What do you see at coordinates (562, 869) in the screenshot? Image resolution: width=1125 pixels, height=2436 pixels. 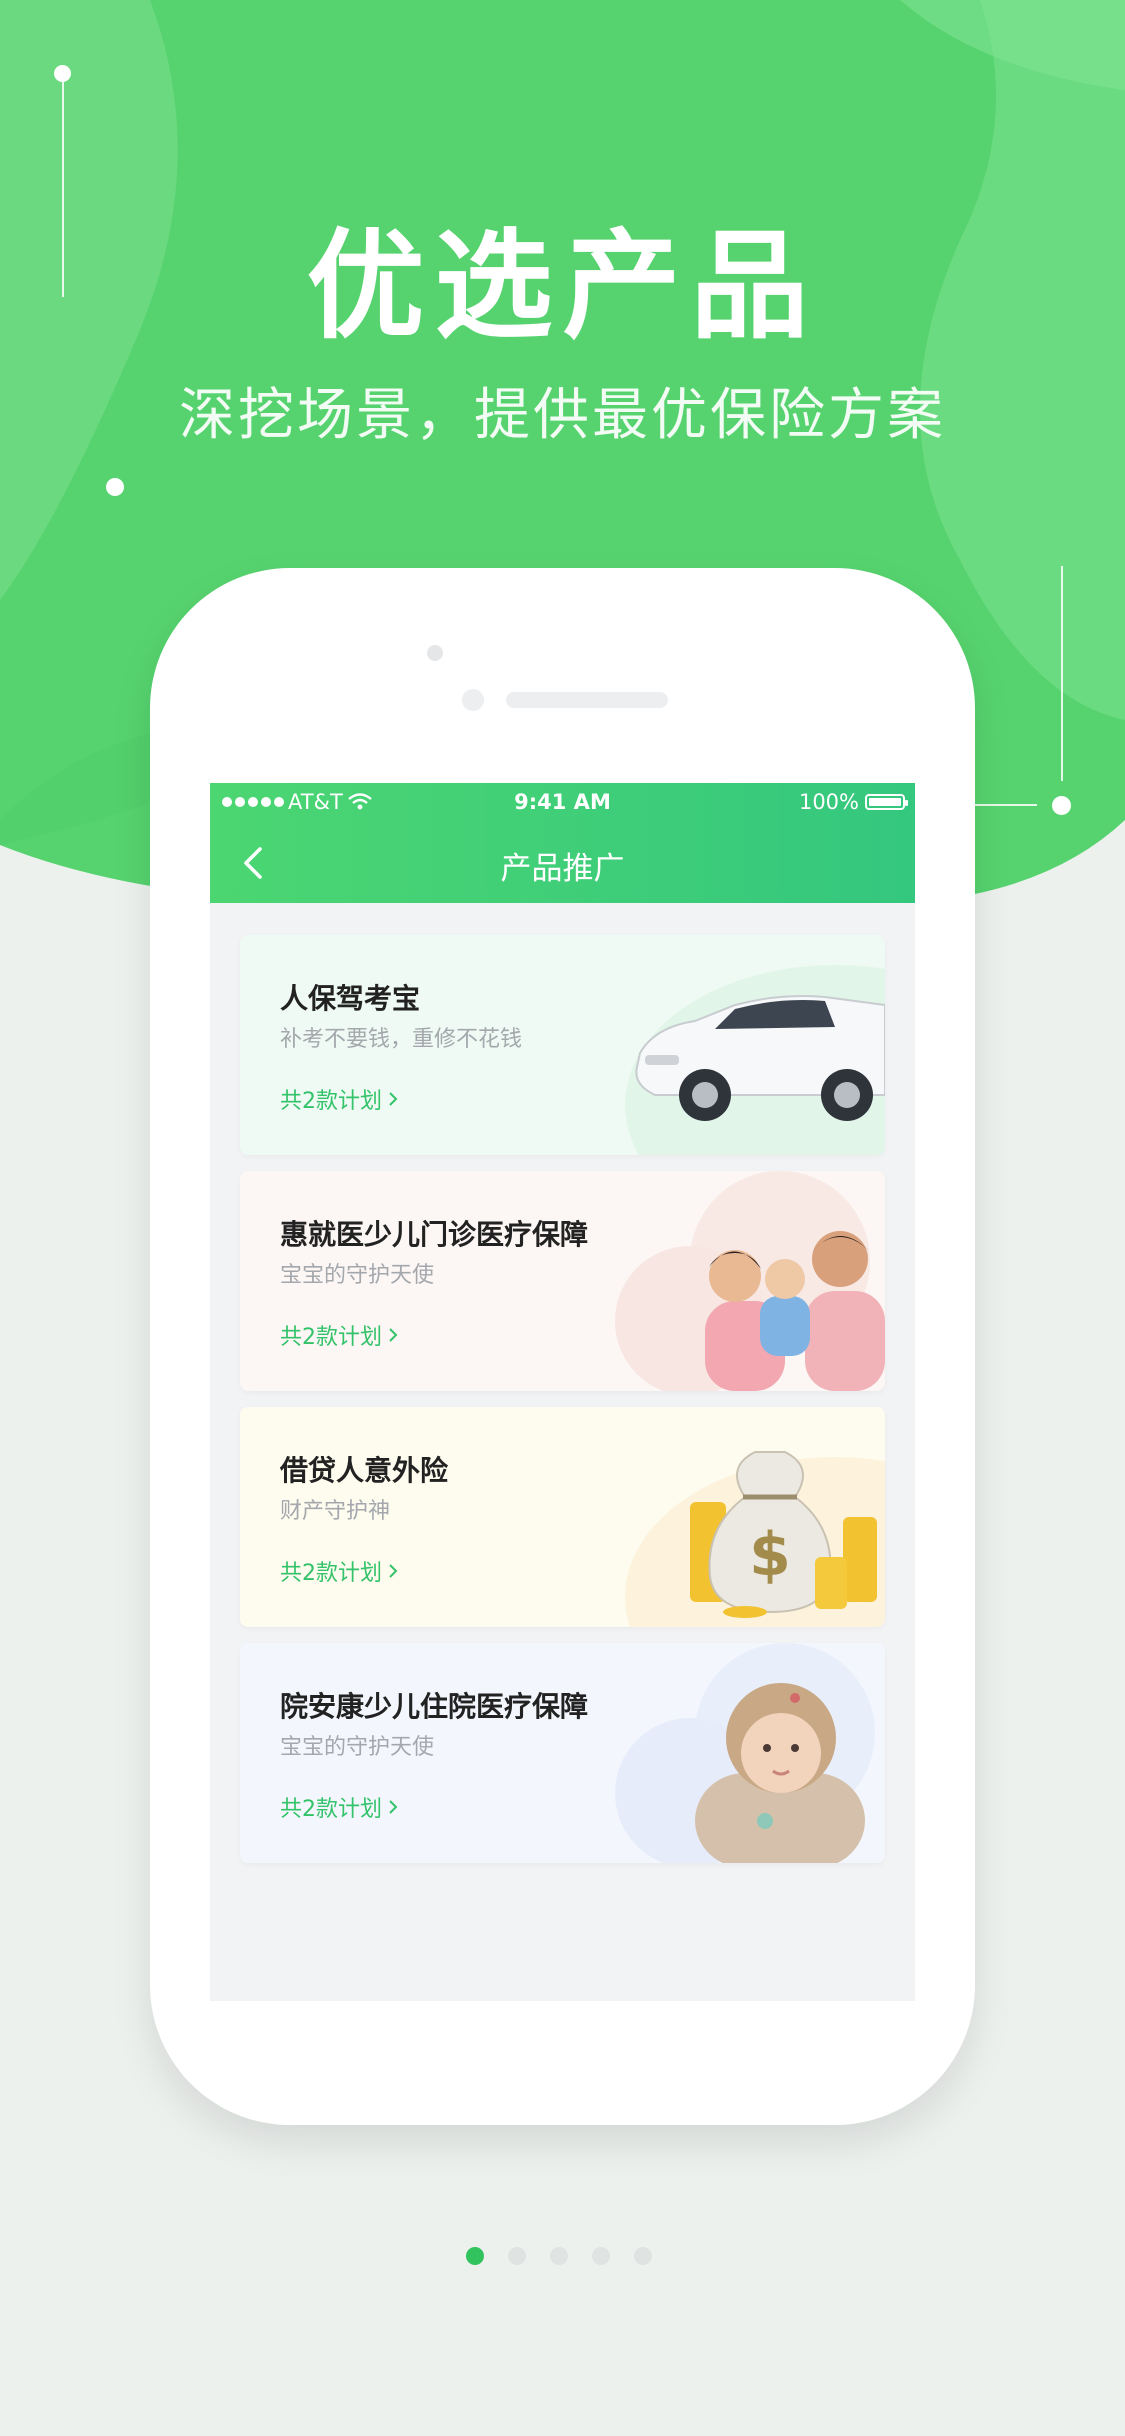 I see `nav-title: 产品推广` at bounding box center [562, 869].